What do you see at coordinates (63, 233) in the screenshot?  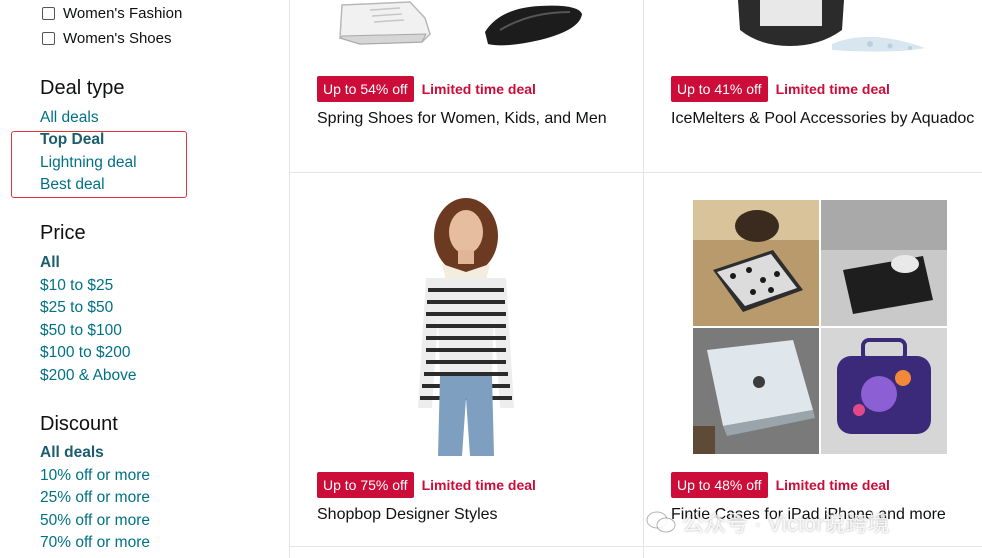 I see `price-heading: Price` at bounding box center [63, 233].